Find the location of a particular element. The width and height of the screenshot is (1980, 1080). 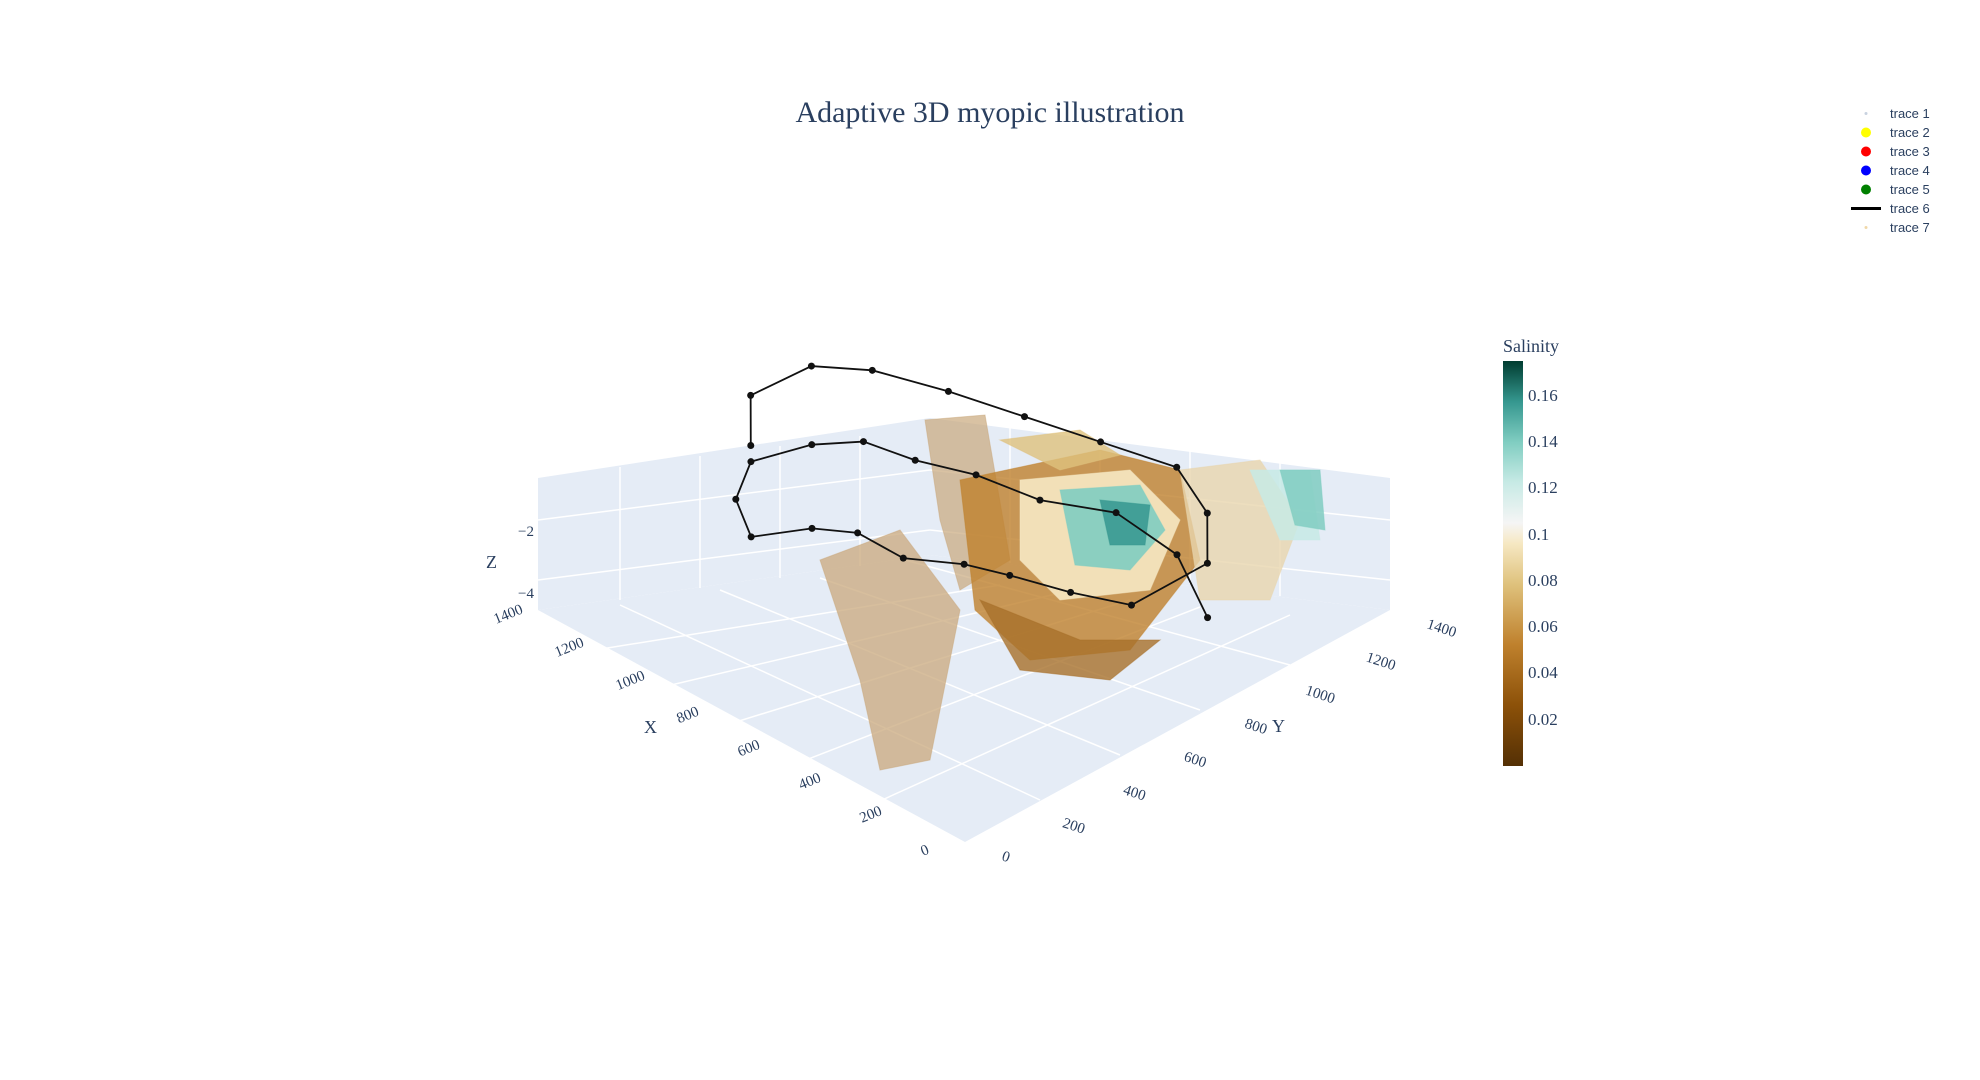

y-tick-label: 1200 is located at coordinates (1380, 662).